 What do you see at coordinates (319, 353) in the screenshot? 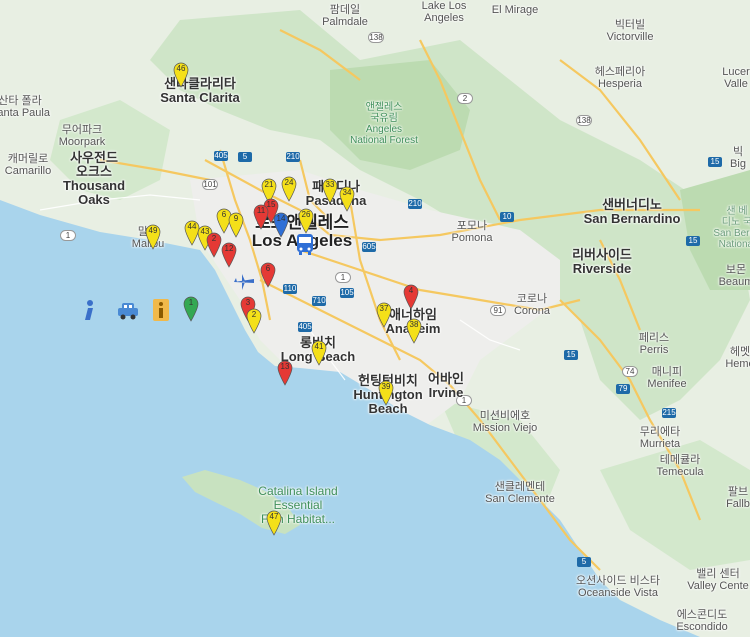
I see `map-marker: 41` at bounding box center [319, 353].